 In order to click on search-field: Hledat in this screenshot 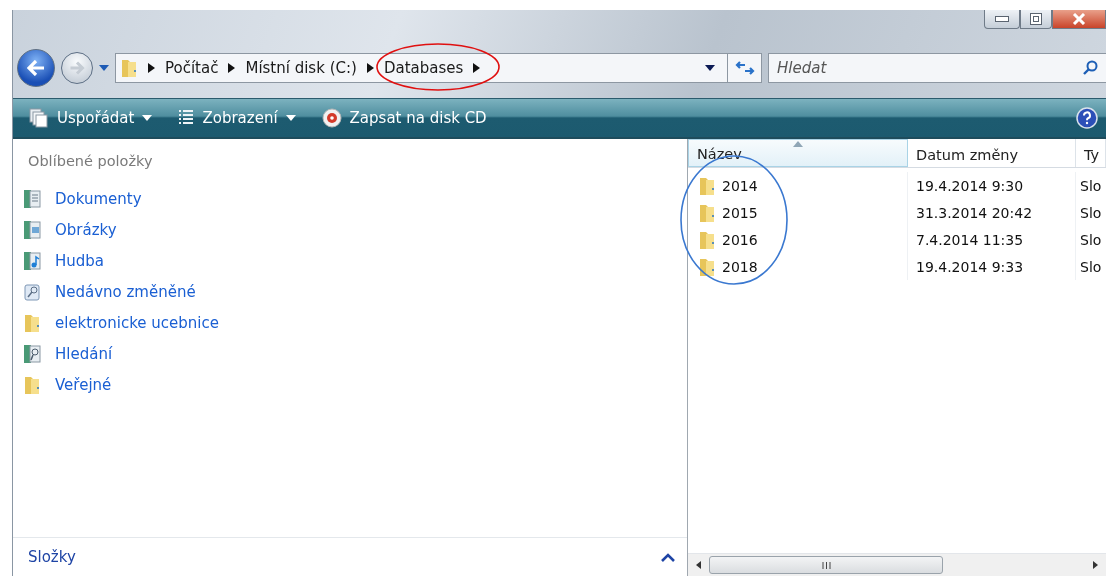, I will do `click(937, 68)`.